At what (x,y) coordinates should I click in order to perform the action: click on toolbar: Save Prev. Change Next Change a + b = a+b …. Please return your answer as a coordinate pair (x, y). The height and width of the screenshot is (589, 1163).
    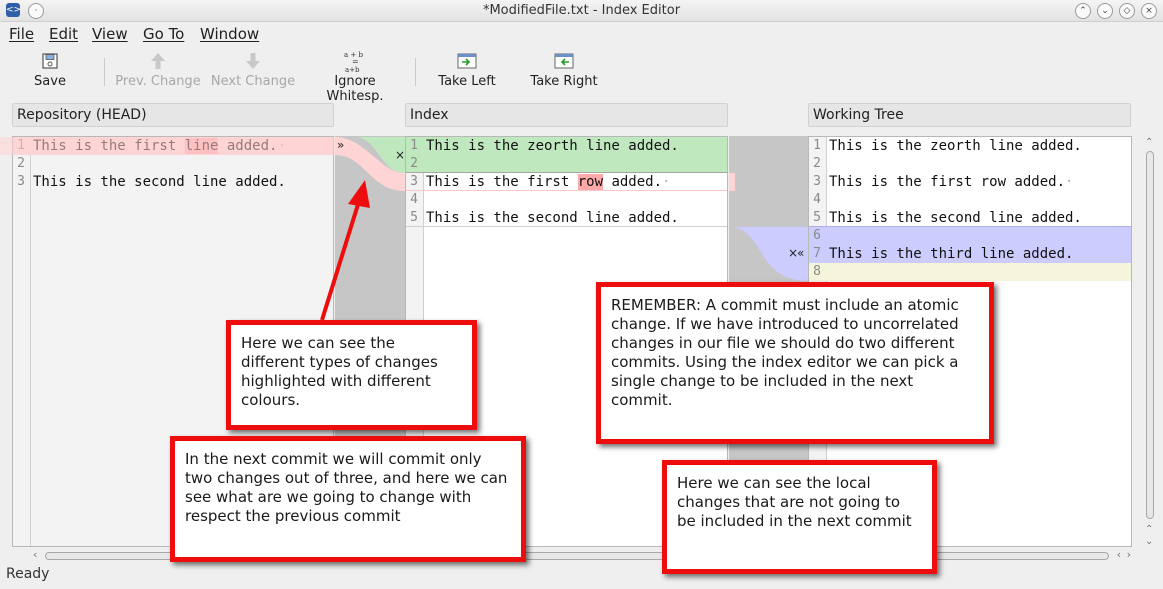
    Looking at the image, I should click on (581, 76).